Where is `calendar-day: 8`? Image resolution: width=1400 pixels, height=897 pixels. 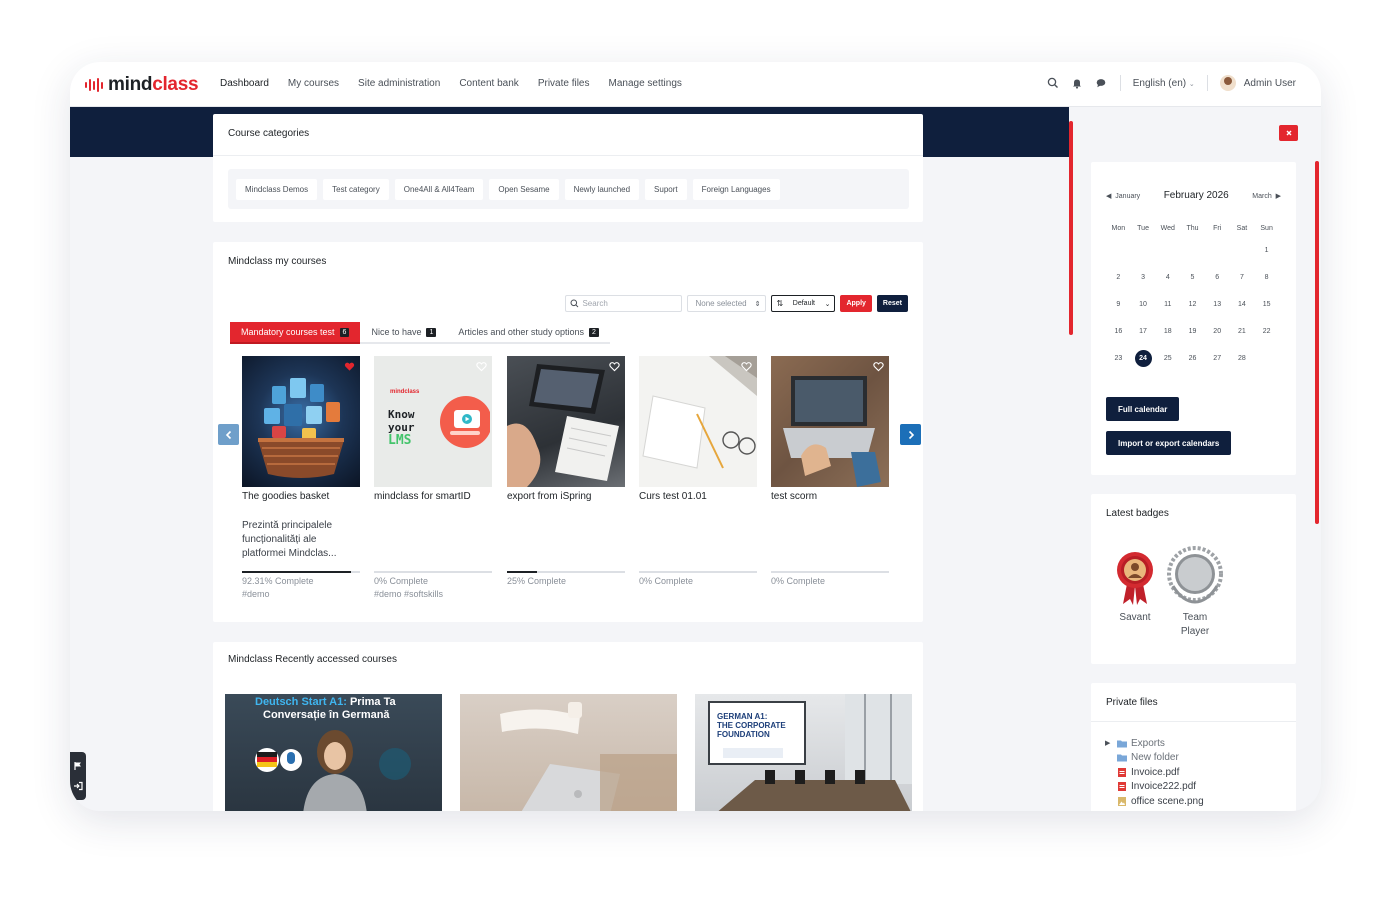
calendar-day: 8 is located at coordinates (1266, 277).